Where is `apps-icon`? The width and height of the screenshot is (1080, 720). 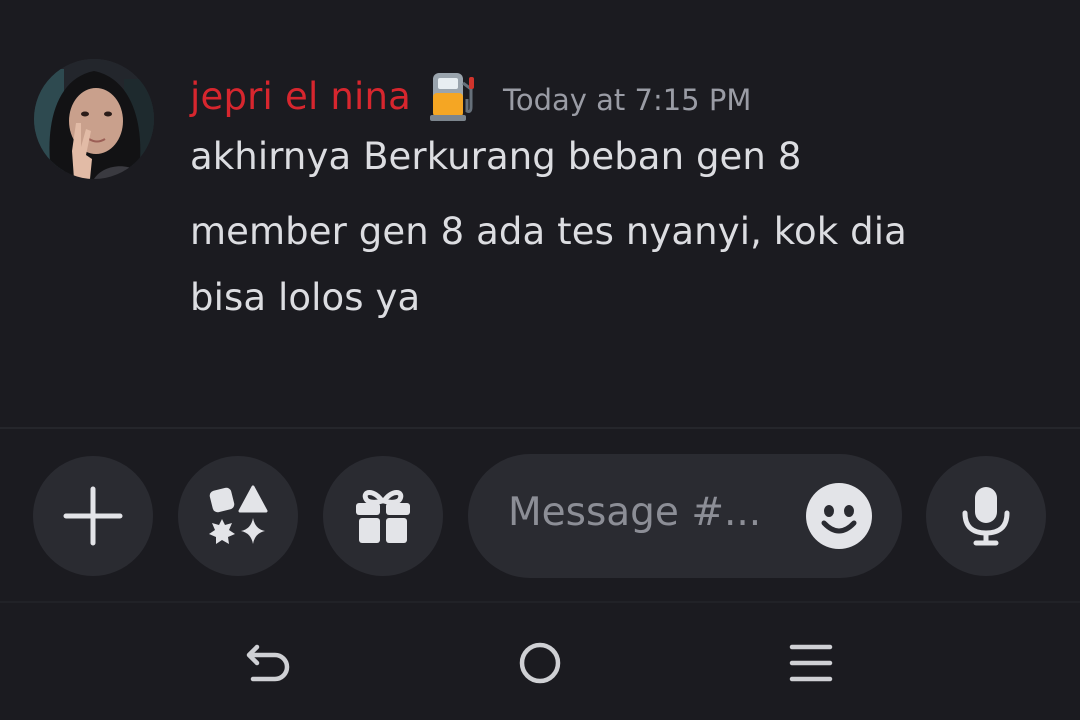
apps-icon is located at coordinates (238, 514).